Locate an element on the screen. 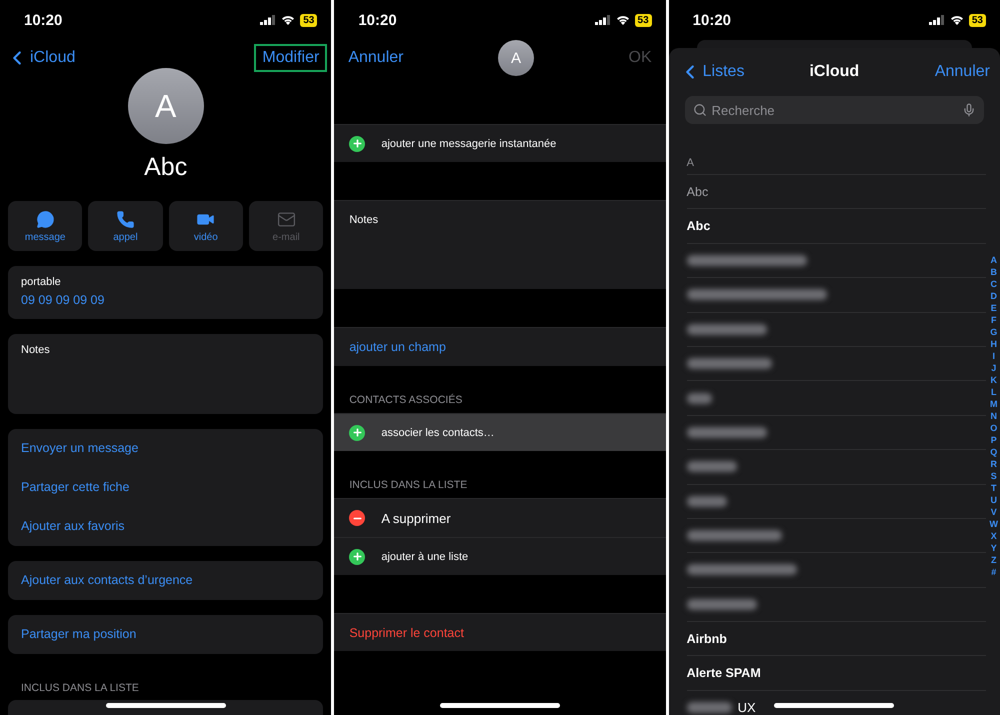  action-button: message is located at coordinates (45, 226).